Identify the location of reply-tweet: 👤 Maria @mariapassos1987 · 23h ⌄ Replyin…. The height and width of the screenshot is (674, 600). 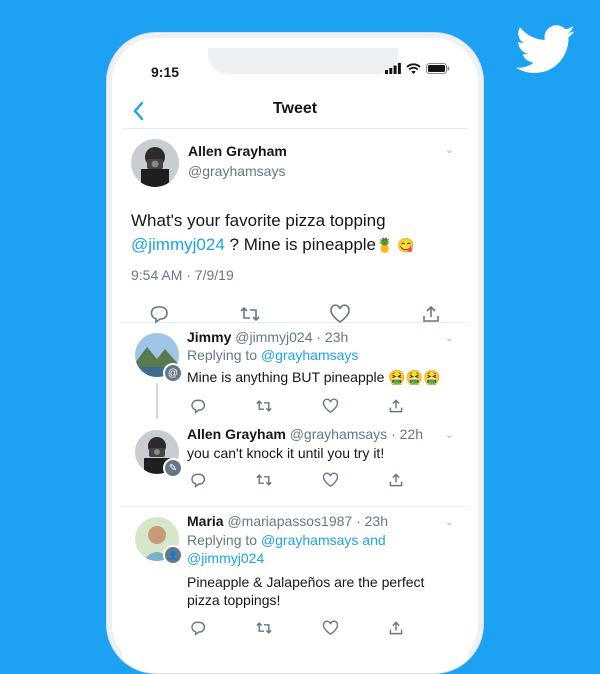
(295, 572).